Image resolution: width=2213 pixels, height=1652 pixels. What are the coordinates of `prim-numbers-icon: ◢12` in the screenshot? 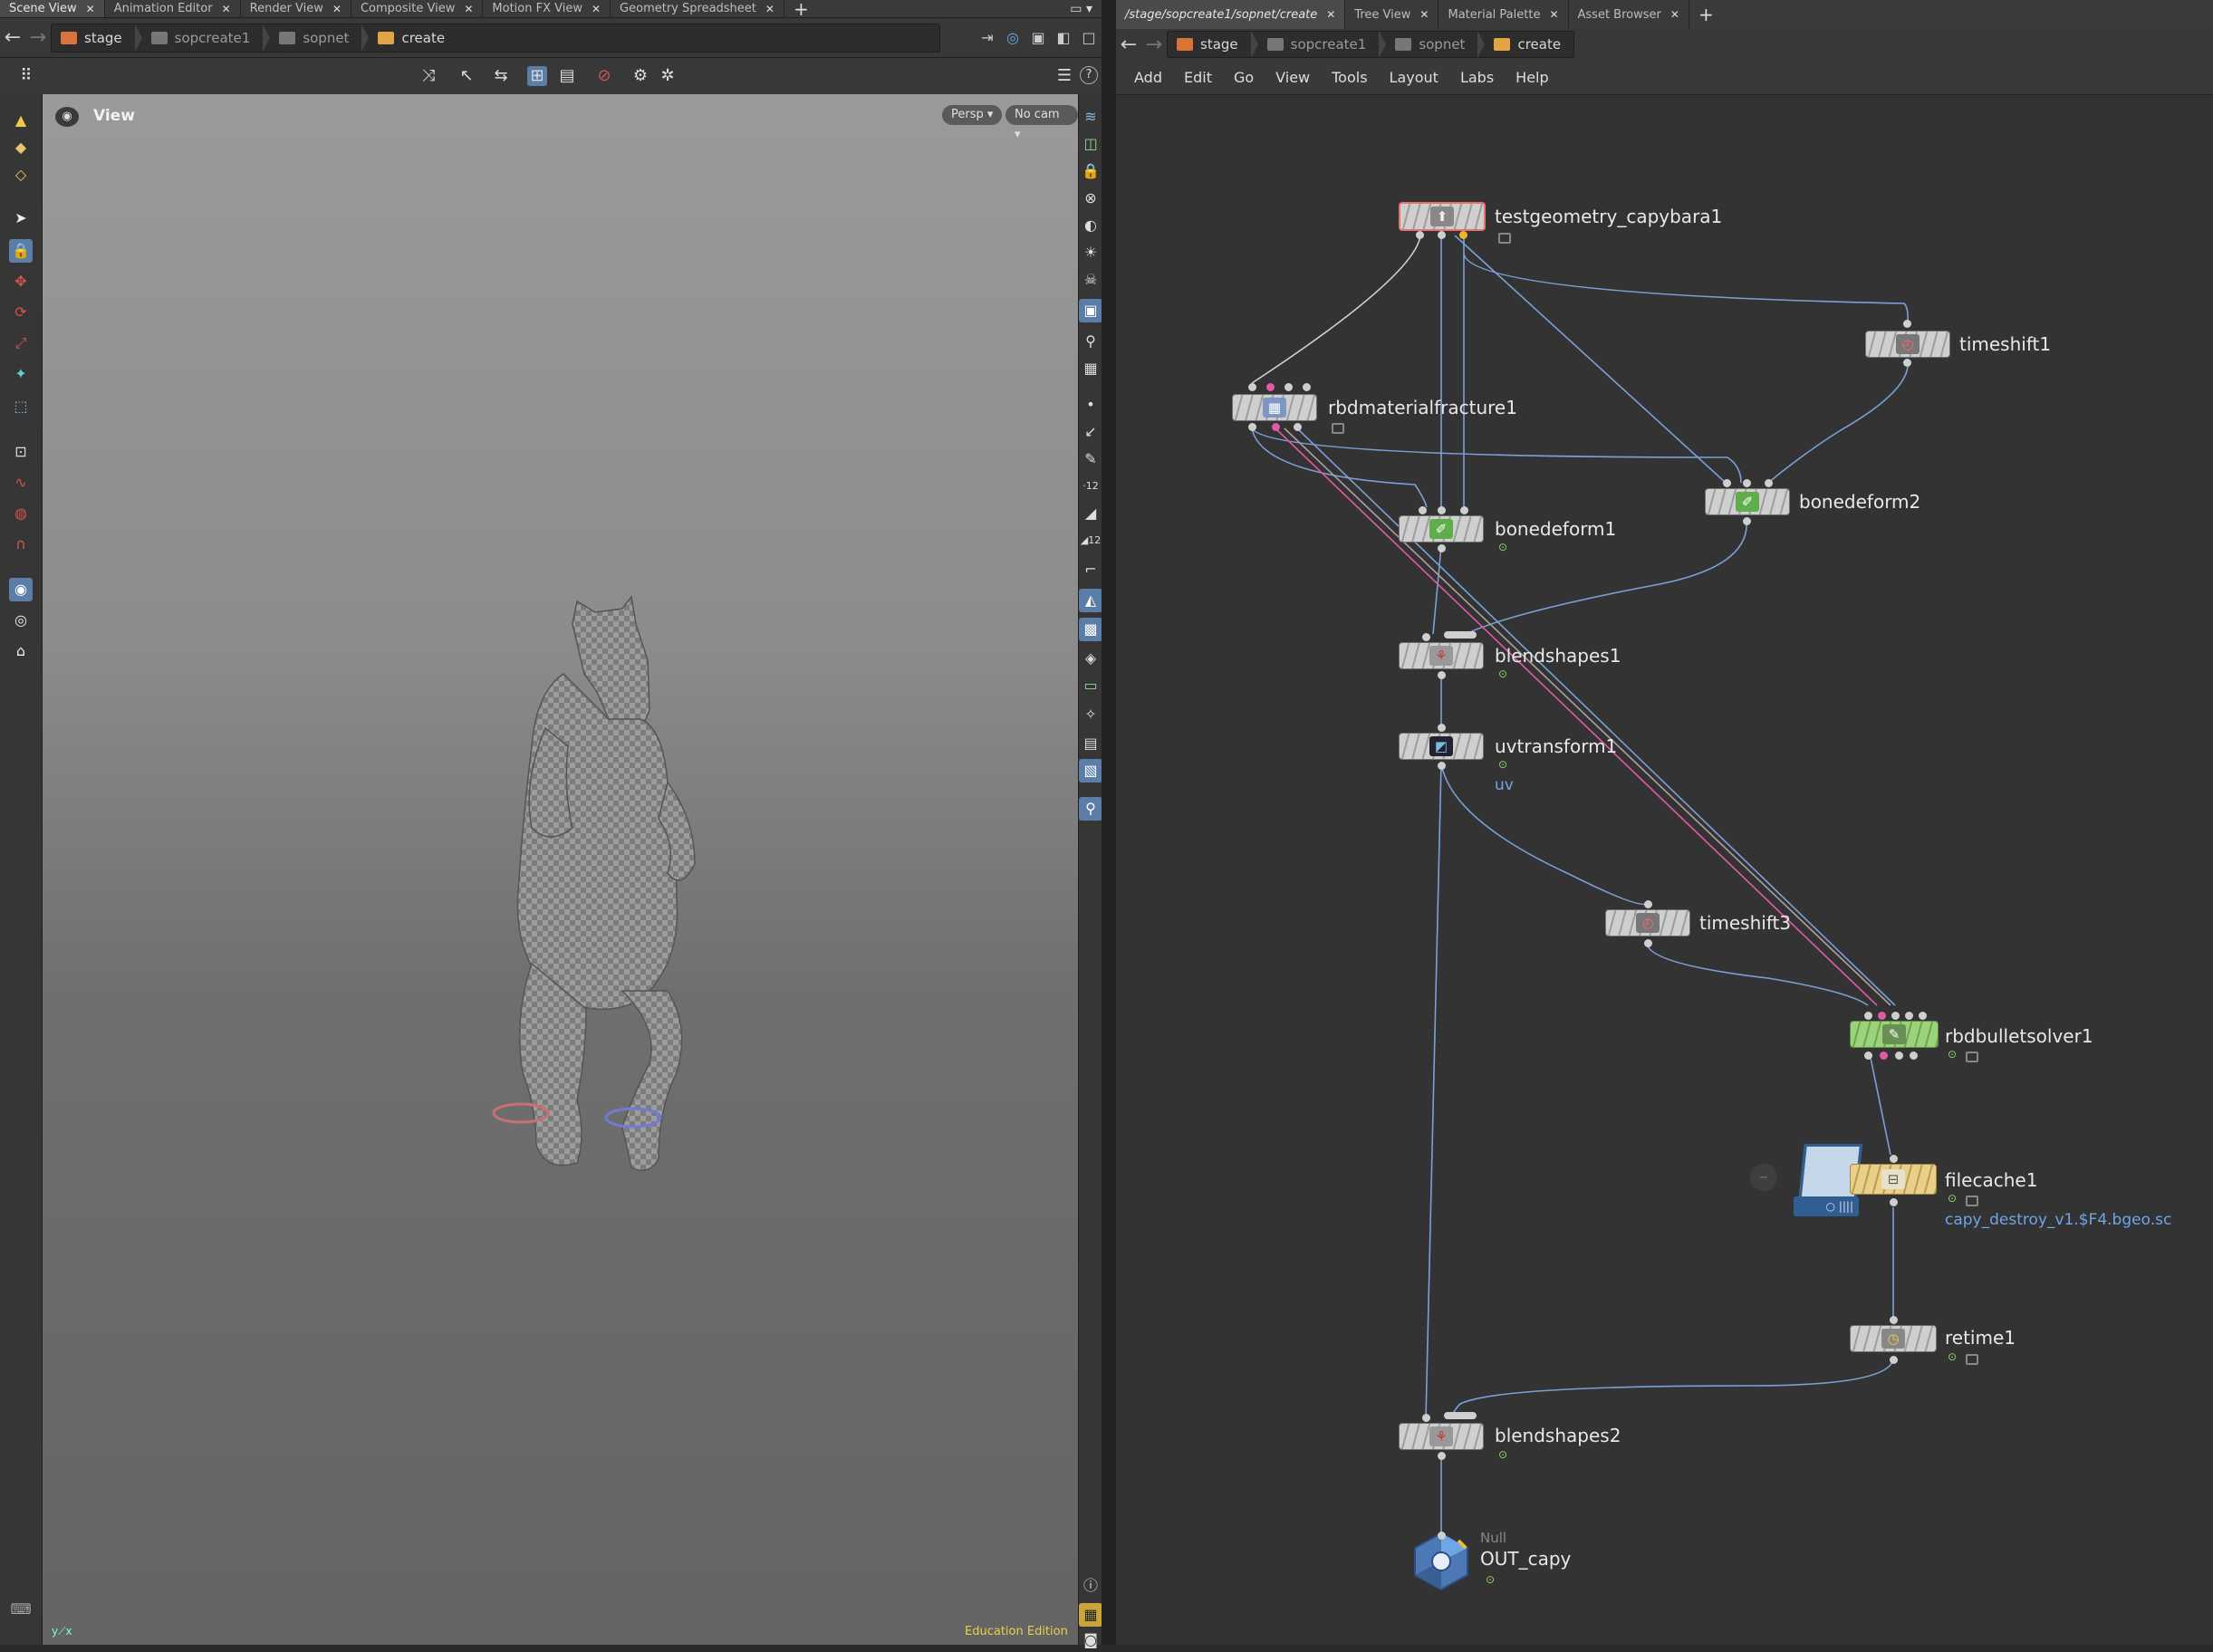 It's located at (1090, 540).